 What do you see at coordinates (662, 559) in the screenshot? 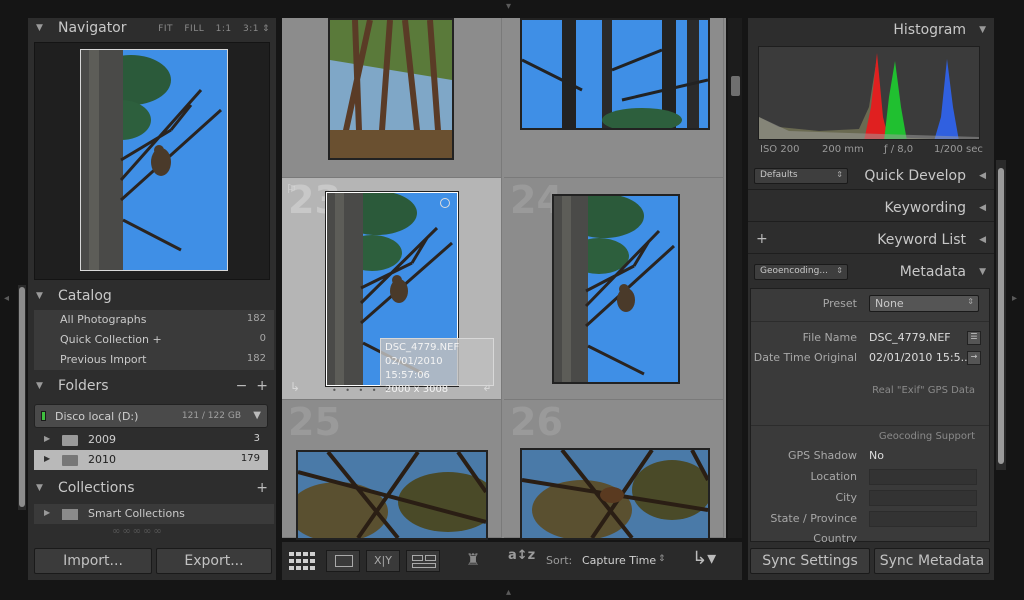
I see `sort-dropdown-arrows-icon: ⇕` at bounding box center [662, 559].